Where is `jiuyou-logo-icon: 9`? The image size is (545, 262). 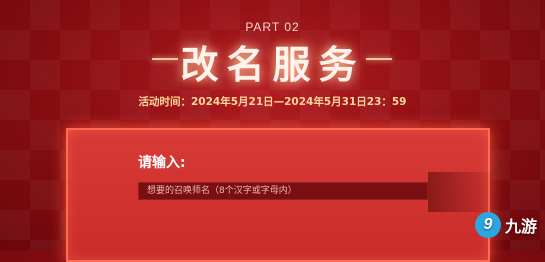
jiuyou-logo-icon: 9 is located at coordinates (487, 225).